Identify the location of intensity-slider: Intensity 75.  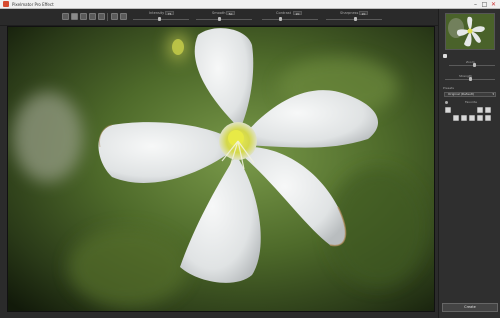
(163, 18).